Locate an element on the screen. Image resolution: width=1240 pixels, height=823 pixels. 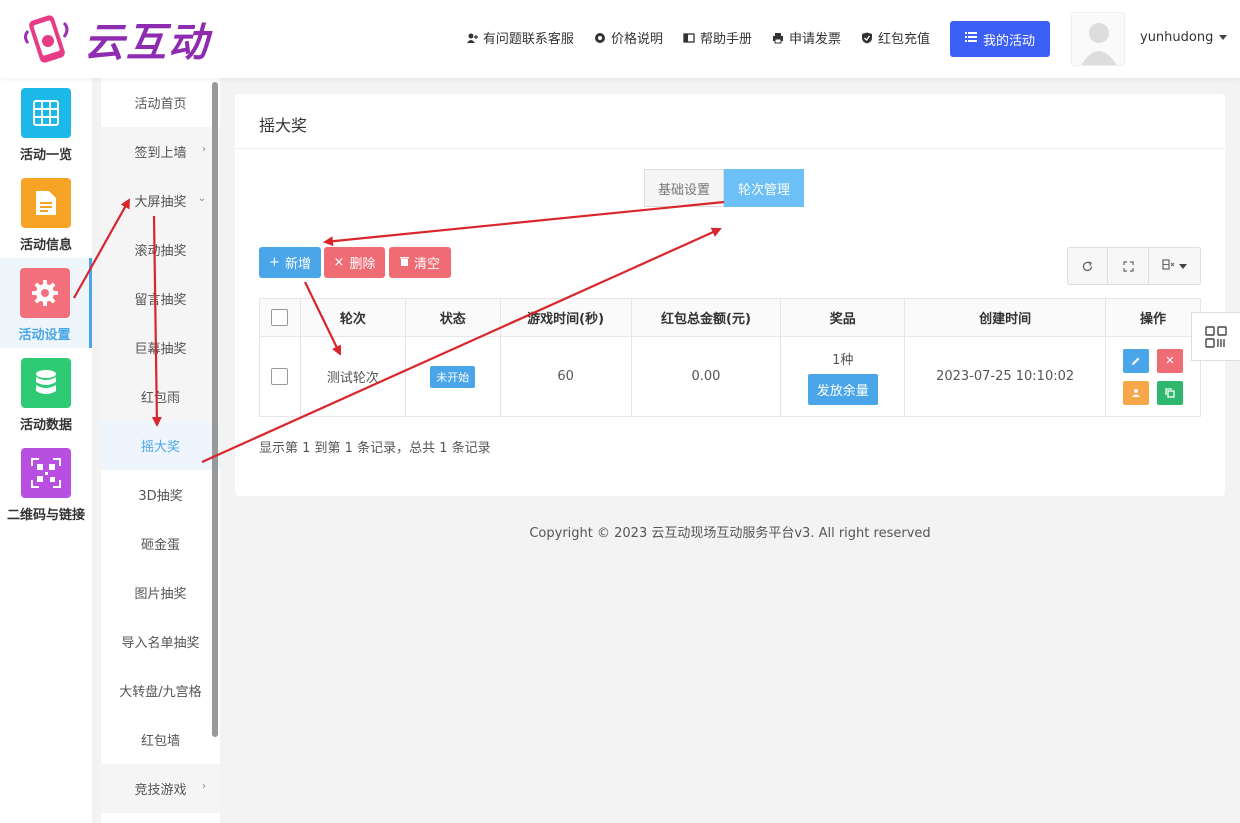
column-header: 状态 is located at coordinates (452, 317).